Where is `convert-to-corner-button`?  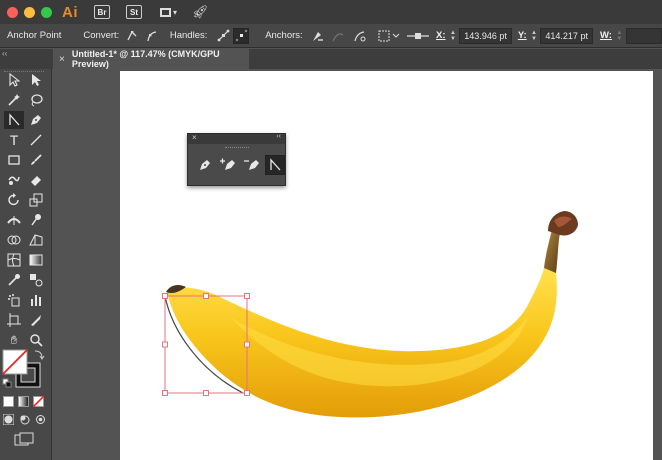
convert-to-corner-button is located at coordinates (132, 36).